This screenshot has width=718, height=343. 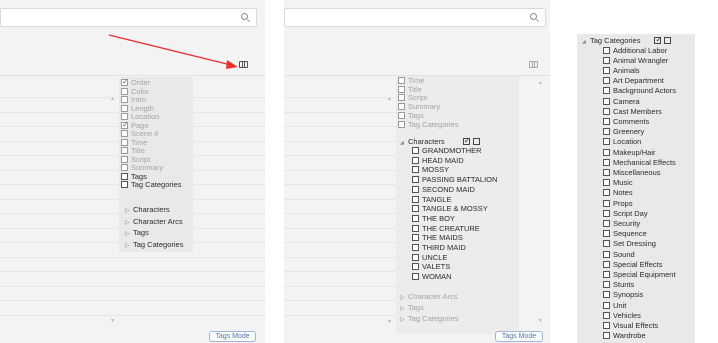 I want to click on tag-category-option: Background Actors, so click(x=639, y=90).